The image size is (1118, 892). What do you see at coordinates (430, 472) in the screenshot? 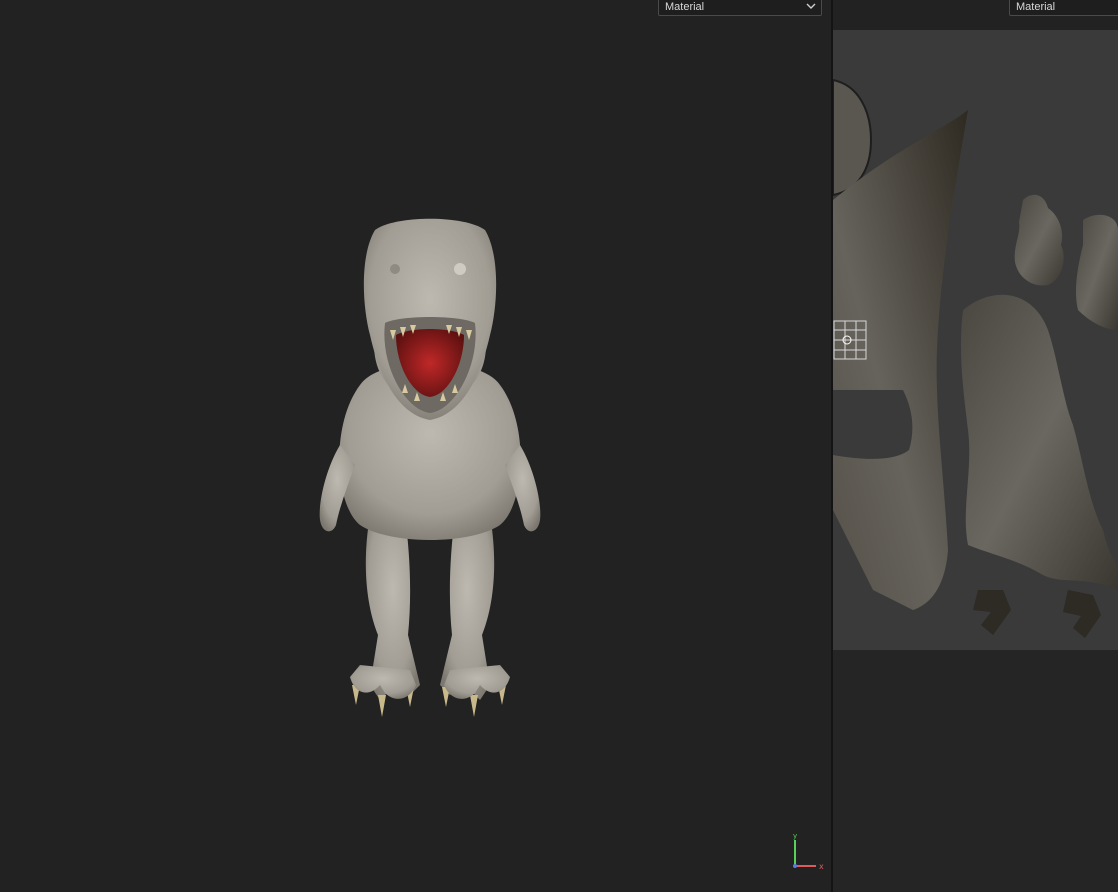
I see `dinosaur-model` at bounding box center [430, 472].